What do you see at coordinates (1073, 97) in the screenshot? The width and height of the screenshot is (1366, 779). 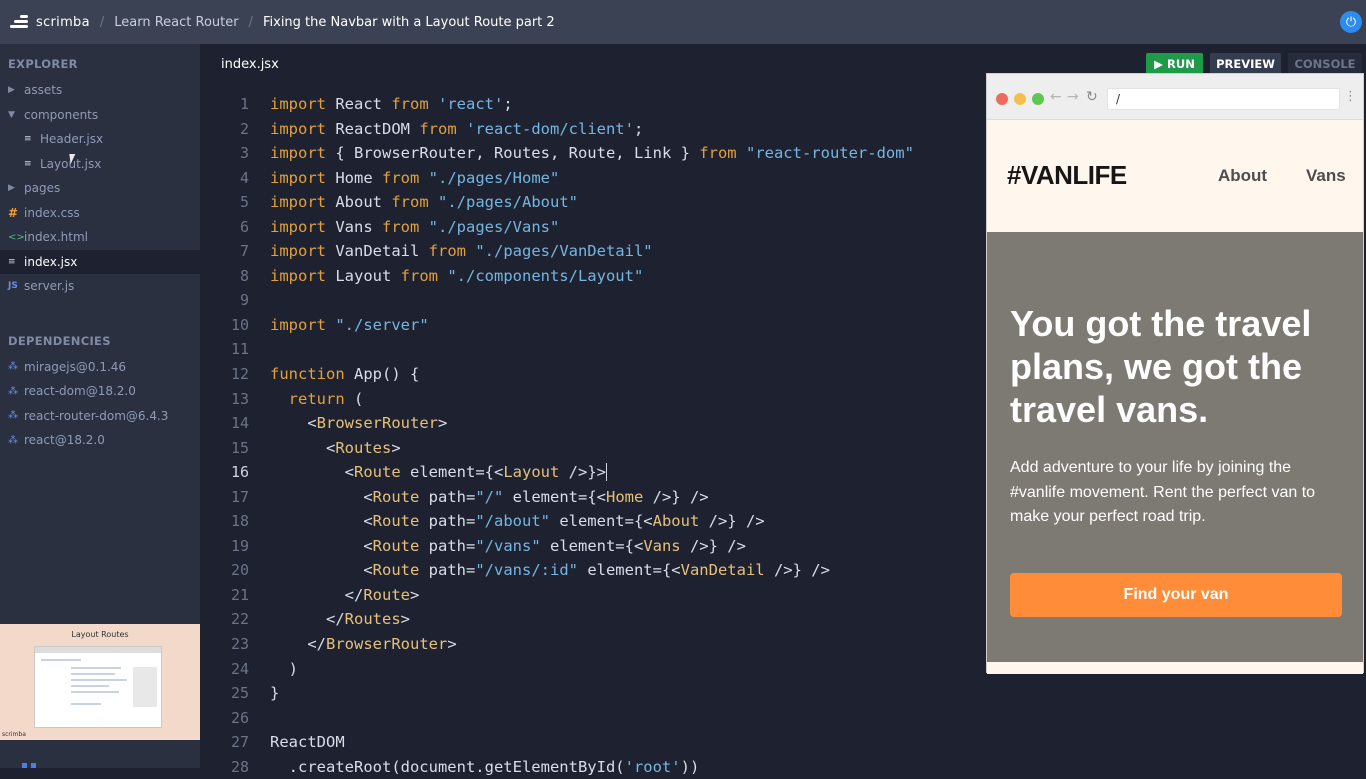 I see `forward-arrow-icon: →` at bounding box center [1073, 97].